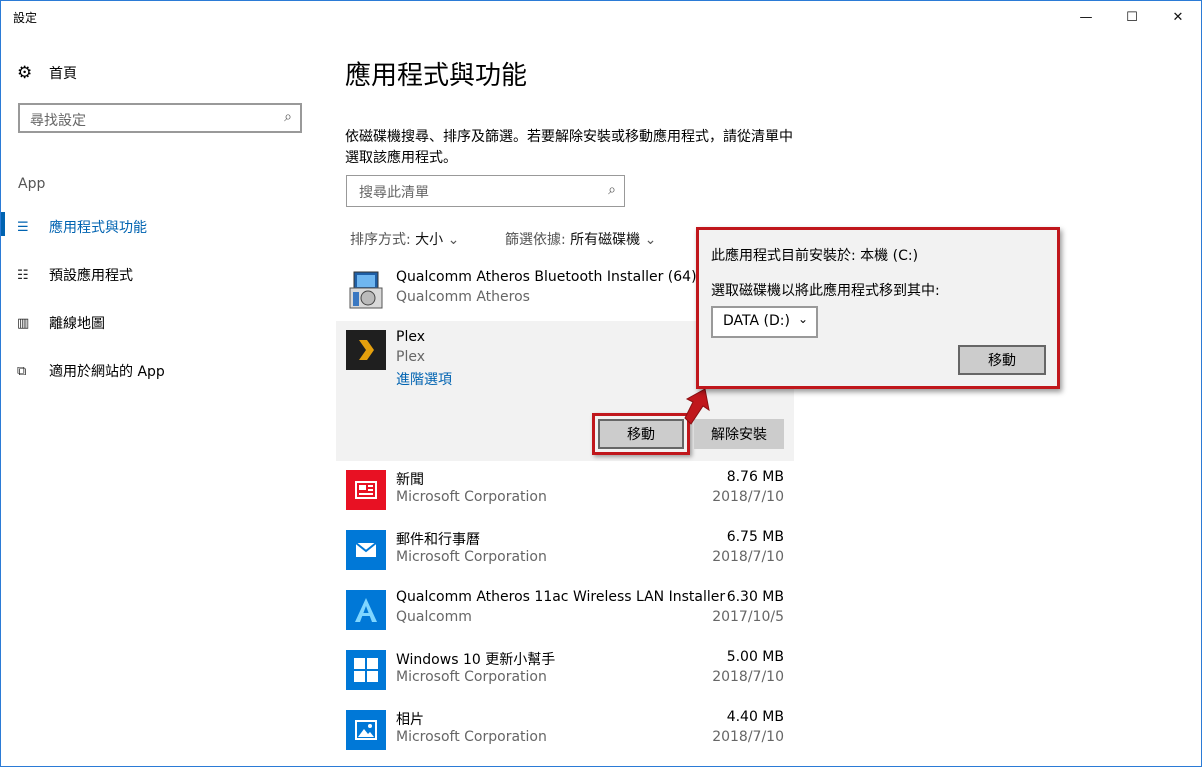 Image resolution: width=1202 pixels, height=767 pixels. I want to click on installer-icon, so click(366, 290).